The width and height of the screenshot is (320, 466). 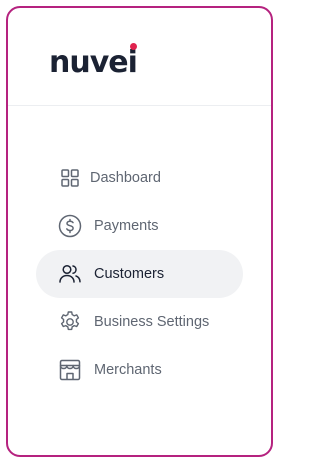 I want to click on sidebar-item-dashboard: Dashboard, so click(x=139, y=178).